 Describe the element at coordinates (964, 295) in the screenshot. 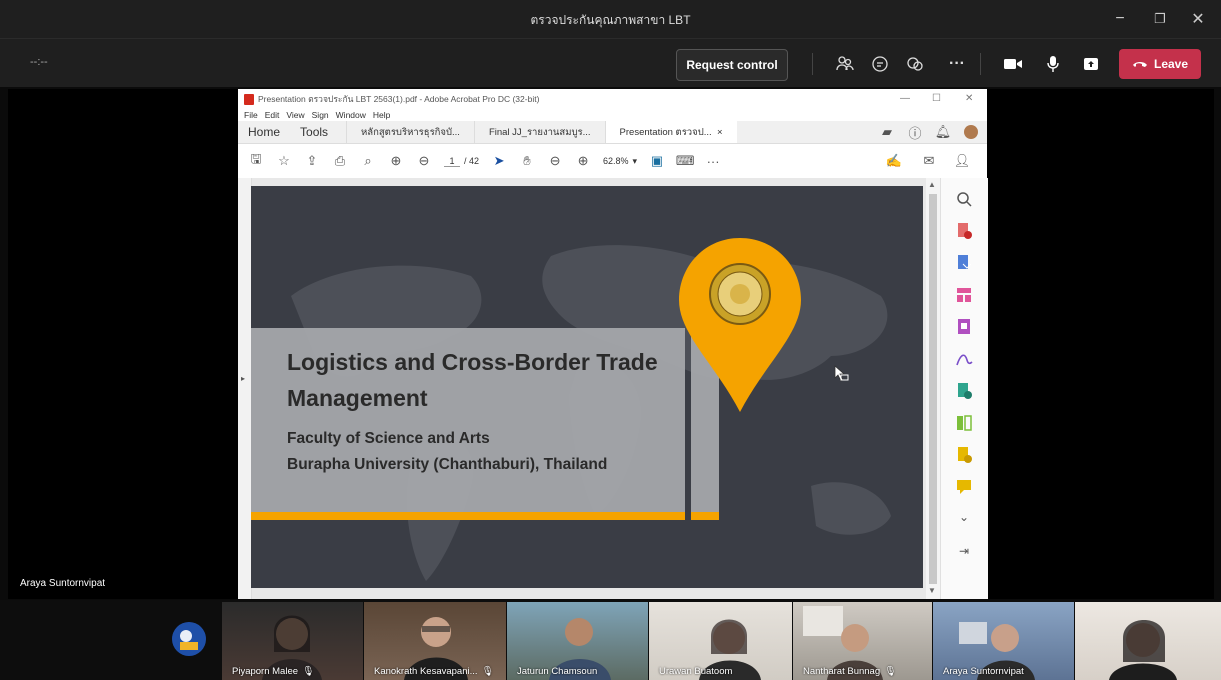

I see `organize-pages-icon` at that location.